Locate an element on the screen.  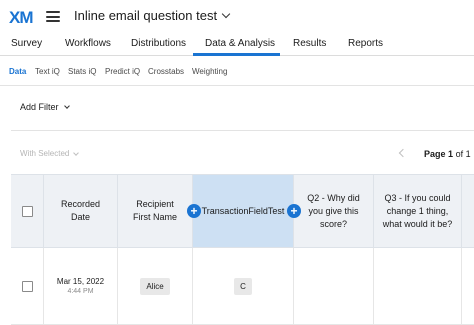
subtab-predict-iq: Predict iQ is located at coordinates (122, 71).